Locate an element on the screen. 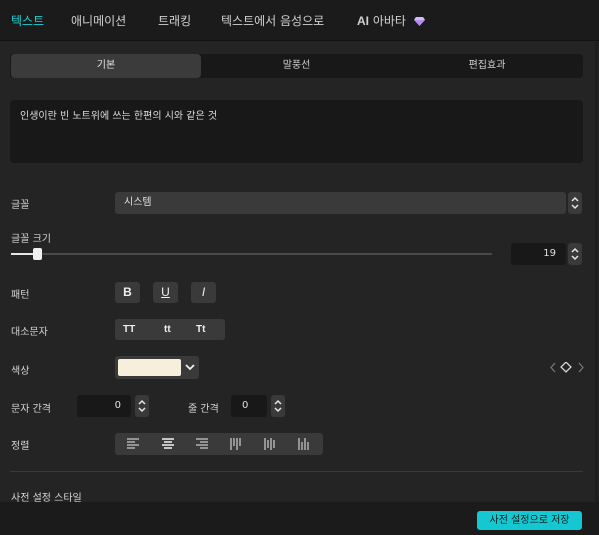  font-spinner is located at coordinates (575, 203).